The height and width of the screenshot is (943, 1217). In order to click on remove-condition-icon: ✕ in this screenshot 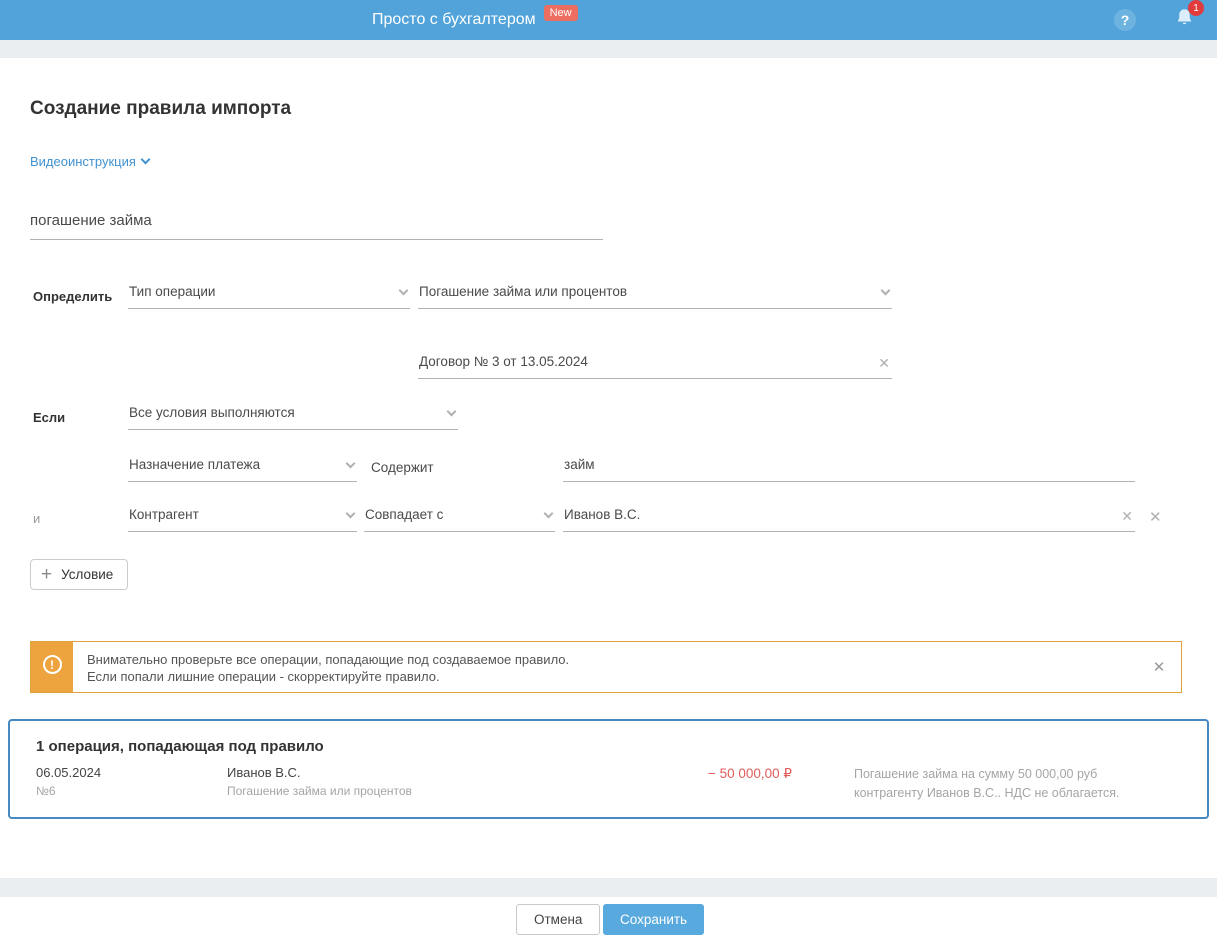, I will do `click(1155, 517)`.